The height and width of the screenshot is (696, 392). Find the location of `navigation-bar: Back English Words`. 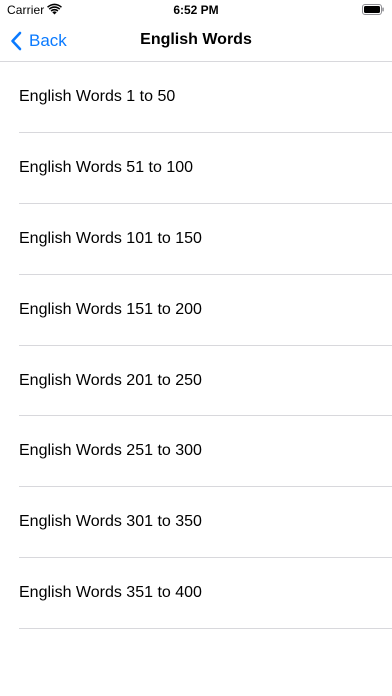

navigation-bar: Back English Words is located at coordinates (196, 42).